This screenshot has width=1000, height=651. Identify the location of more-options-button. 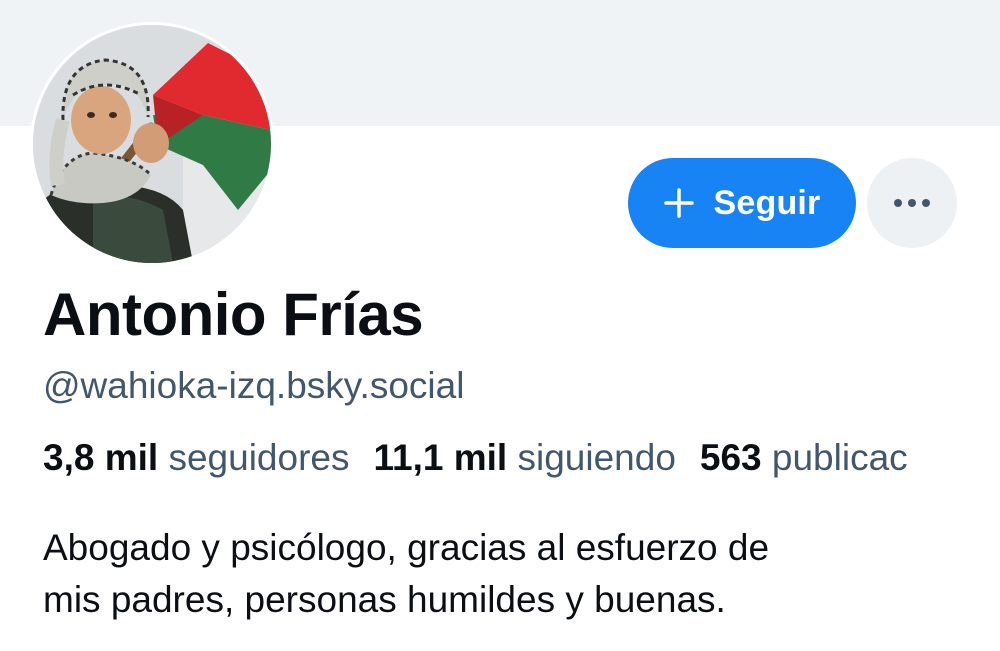
(912, 203).